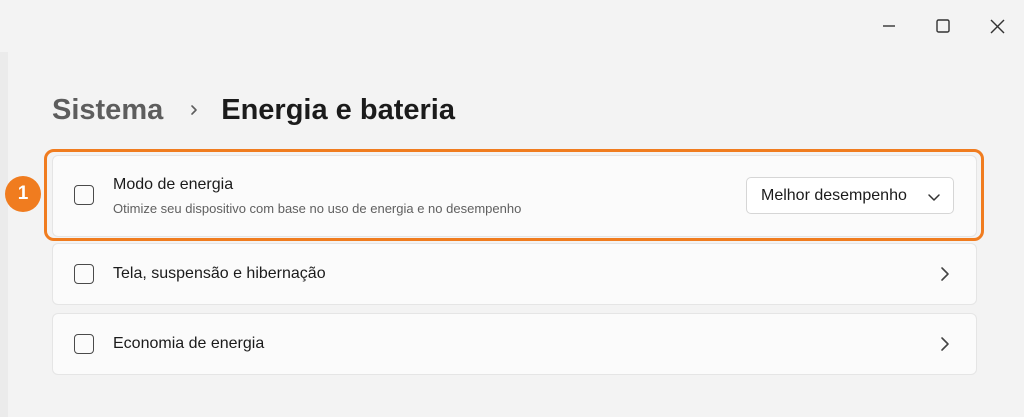 The width and height of the screenshot is (1024, 417). I want to click on breadcrumb-parent: Sistema, so click(107, 110).